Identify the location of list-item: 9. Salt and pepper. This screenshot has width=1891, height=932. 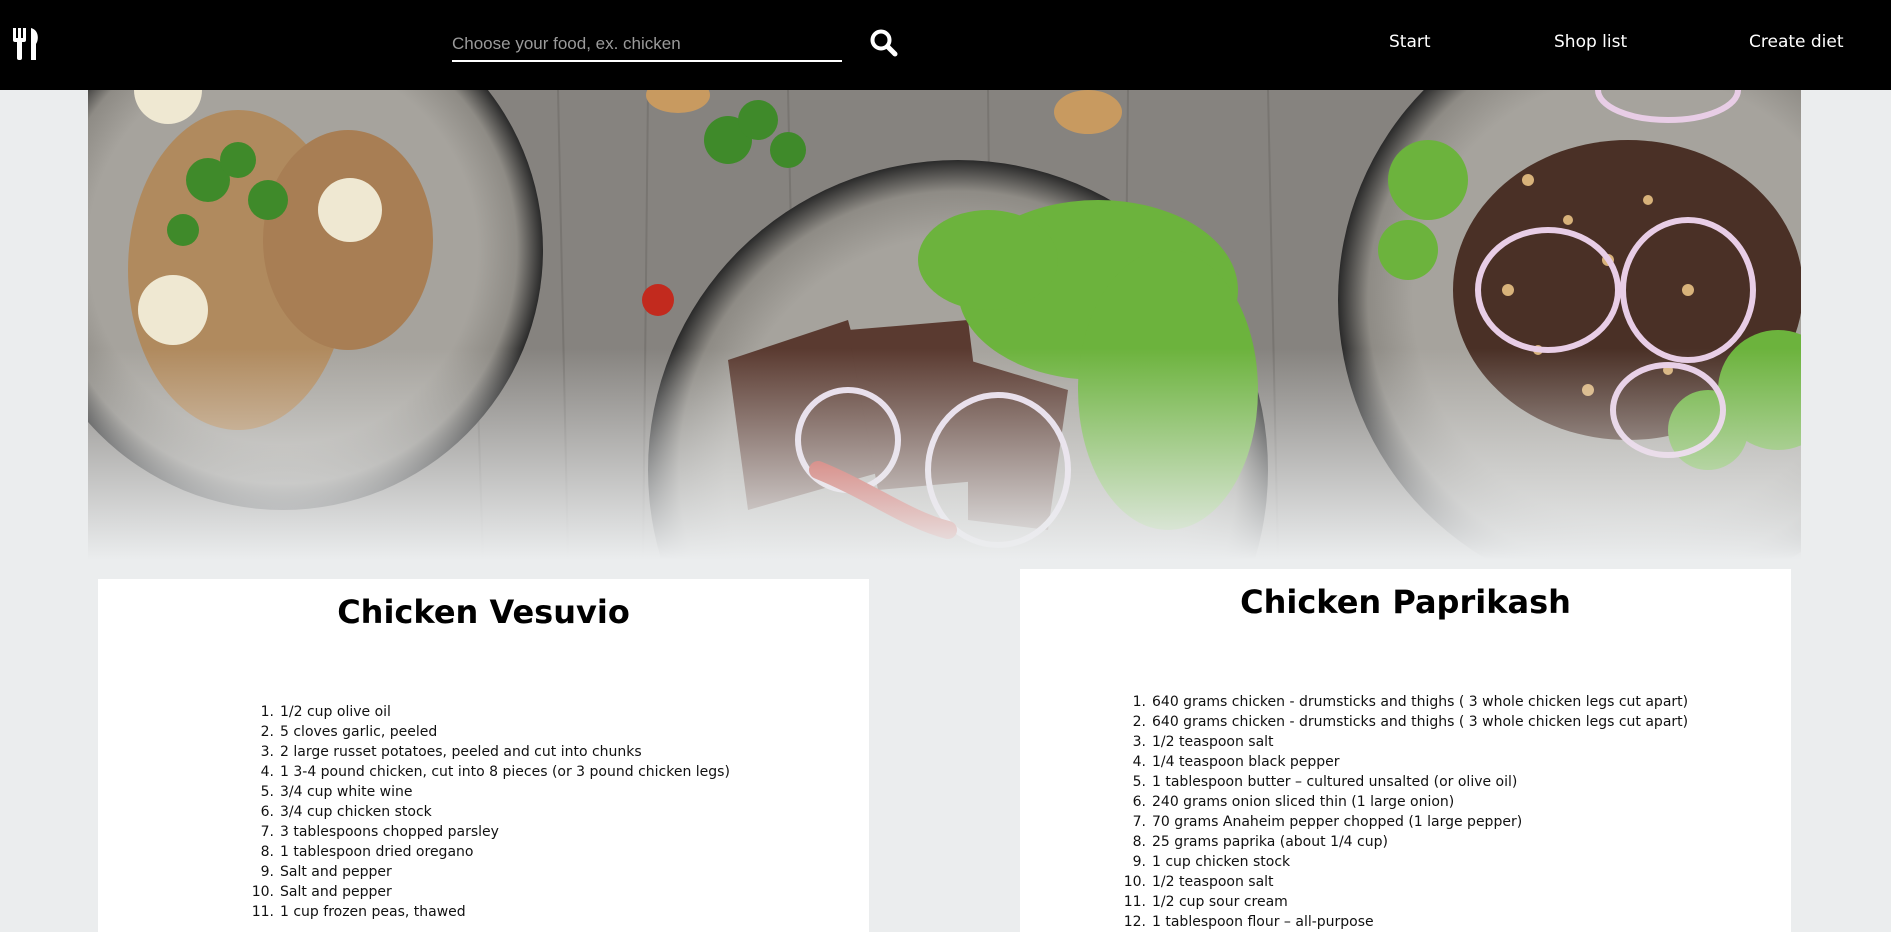
(326, 872).